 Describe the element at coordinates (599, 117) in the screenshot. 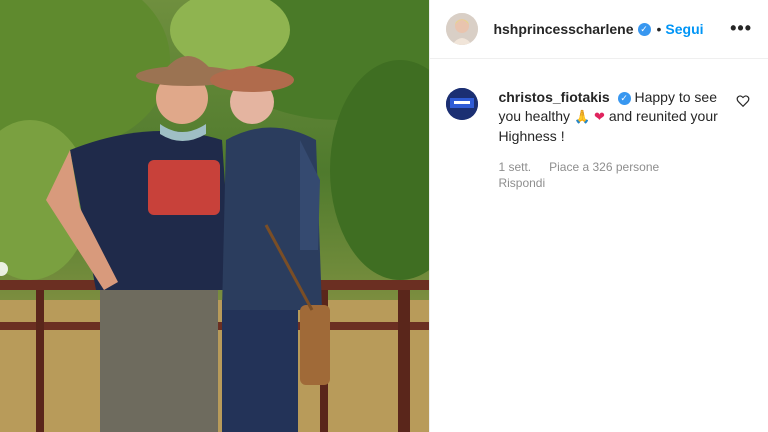

I see `red-heart-emoji-icon: ❤` at that location.